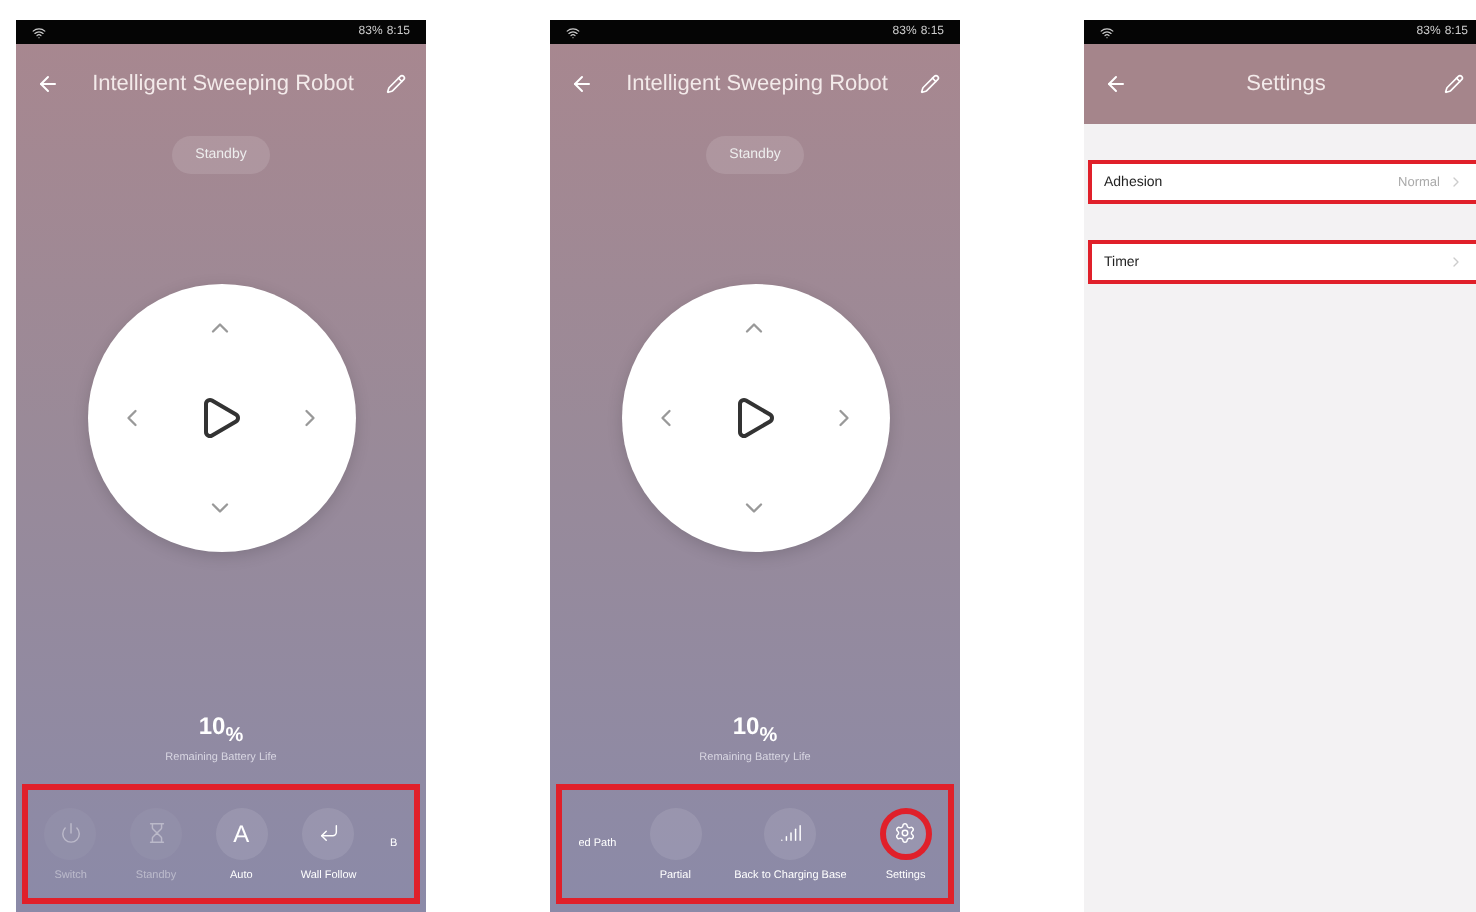  What do you see at coordinates (241, 833) in the screenshot?
I see `letter-icon: A` at bounding box center [241, 833].